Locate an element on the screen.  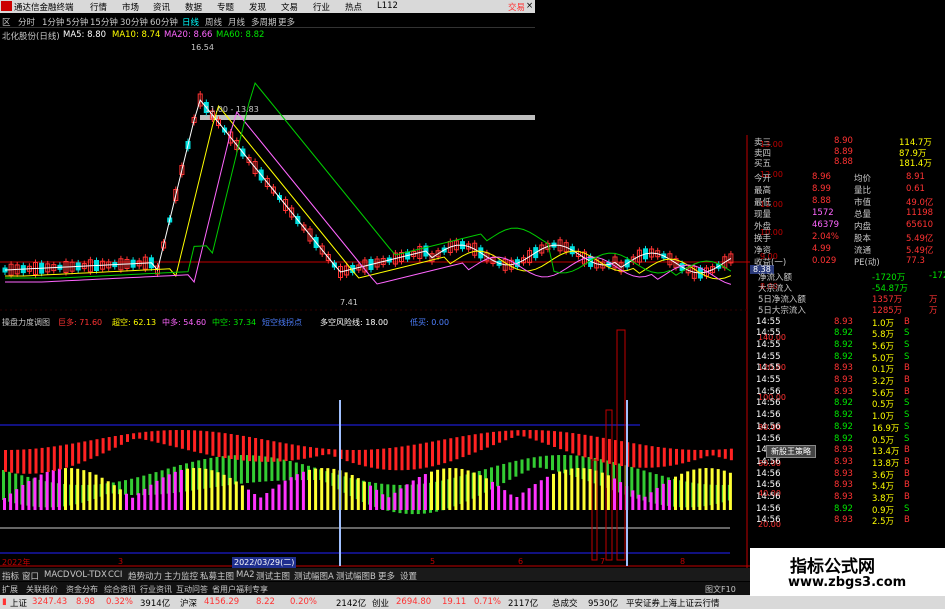
menu-item-shichang: 市场 is located at coordinates (130, 7).